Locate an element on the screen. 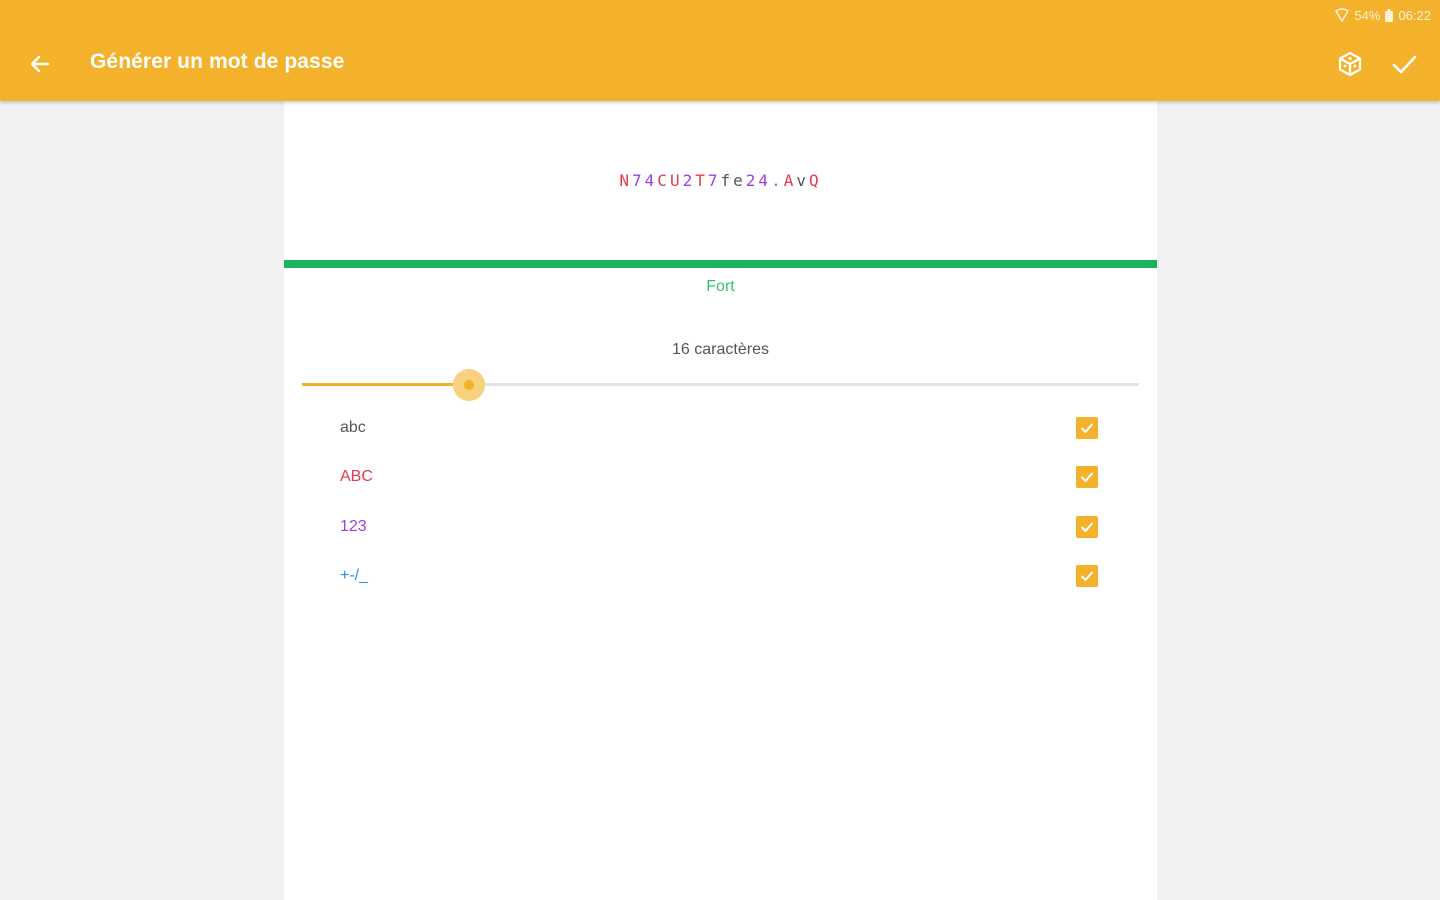 This screenshot has width=1440, height=900. strength-label: Fort is located at coordinates (720, 286).